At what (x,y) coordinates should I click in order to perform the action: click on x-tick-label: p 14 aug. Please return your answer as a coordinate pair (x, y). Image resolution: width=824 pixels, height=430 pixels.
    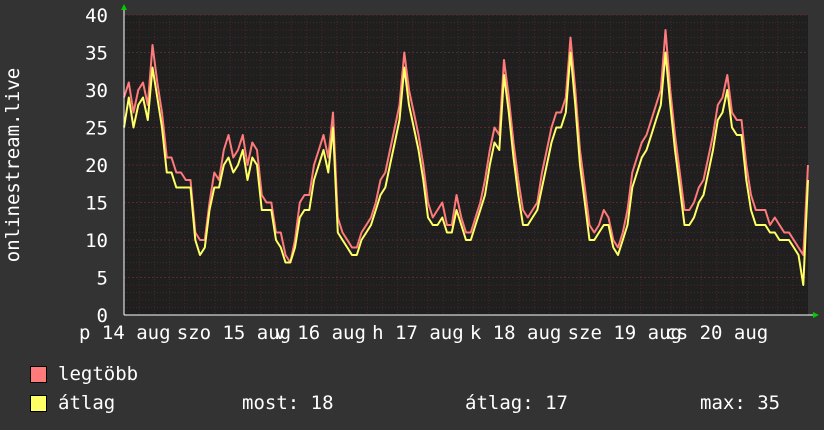
    Looking at the image, I should click on (125, 333).